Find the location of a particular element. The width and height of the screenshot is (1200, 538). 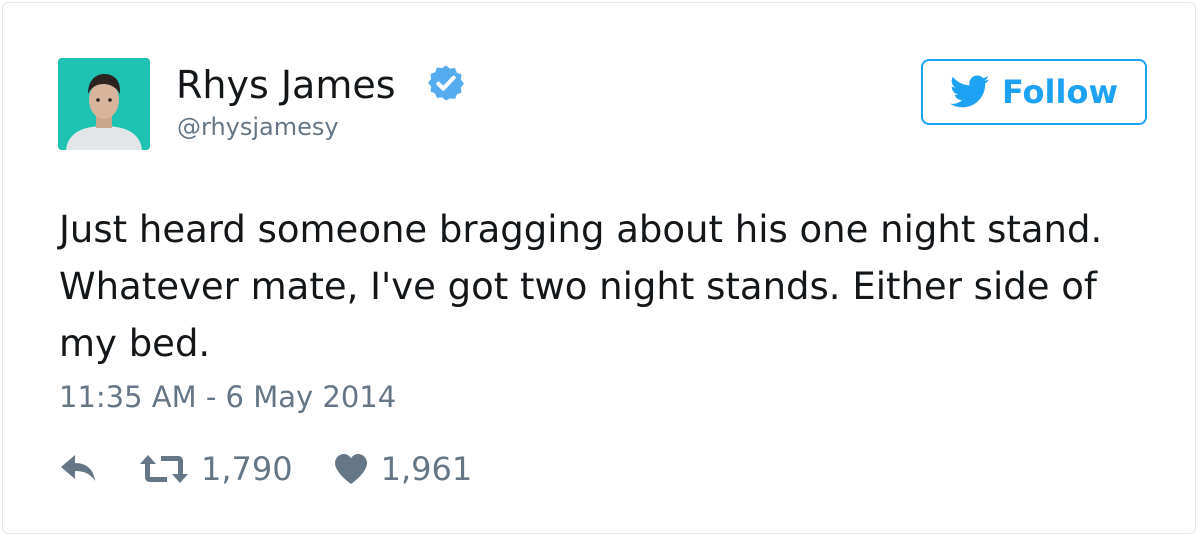

follow-button-label: Follow is located at coordinates (1060, 92).